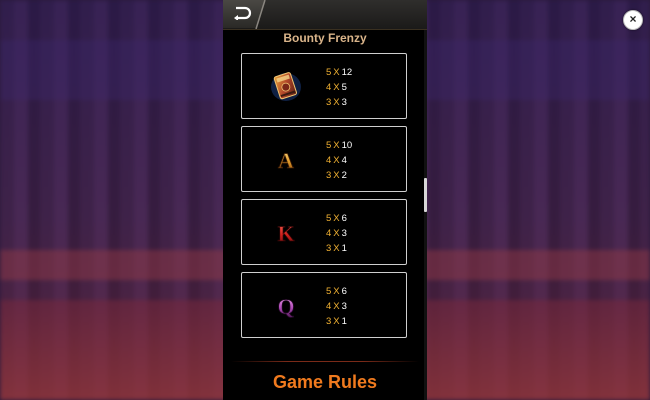  I want to click on payout-row: 3X2, so click(336, 175).